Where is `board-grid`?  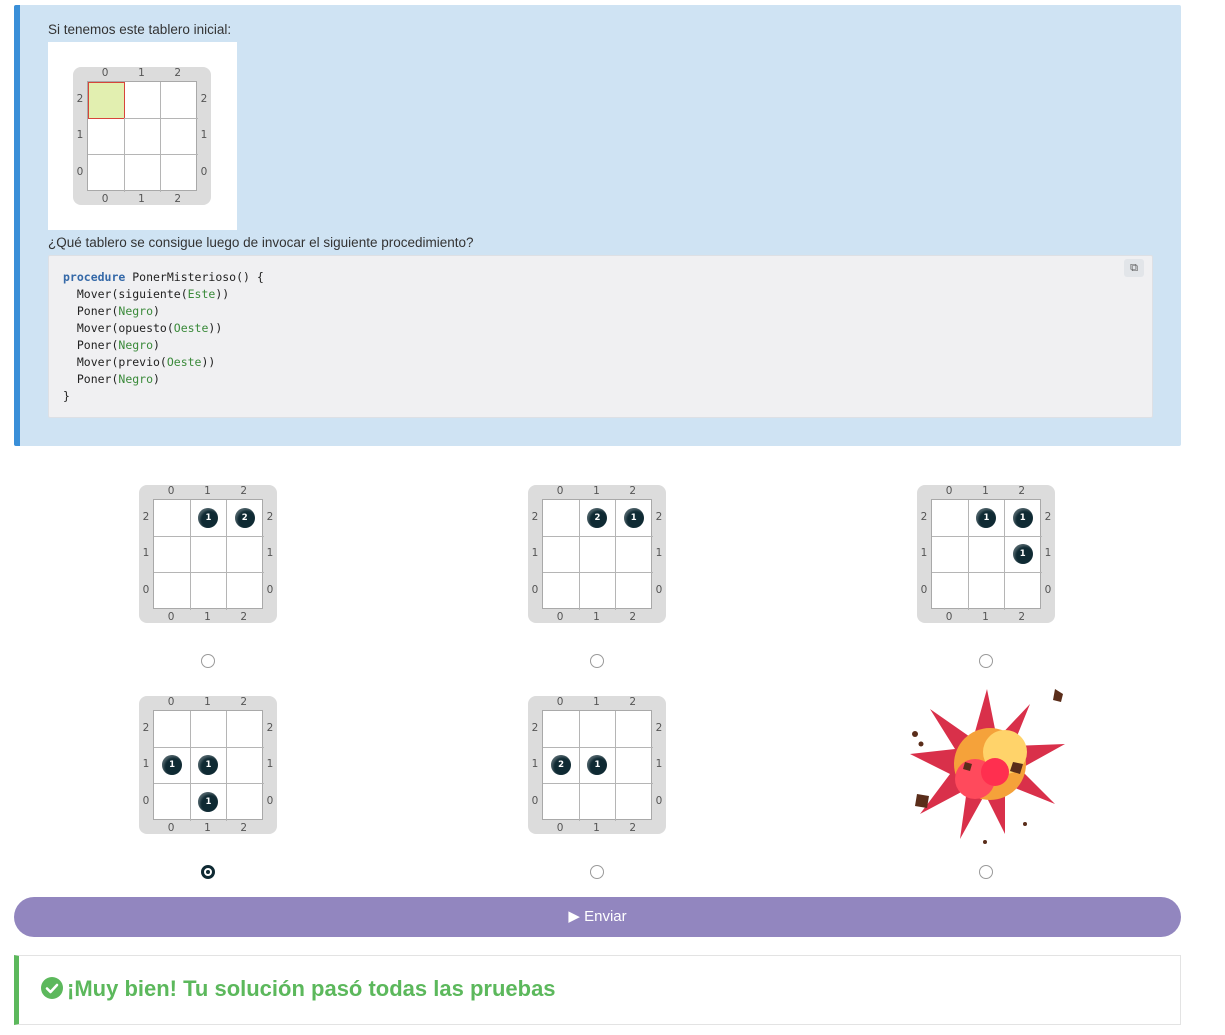
board-grid is located at coordinates (142, 136).